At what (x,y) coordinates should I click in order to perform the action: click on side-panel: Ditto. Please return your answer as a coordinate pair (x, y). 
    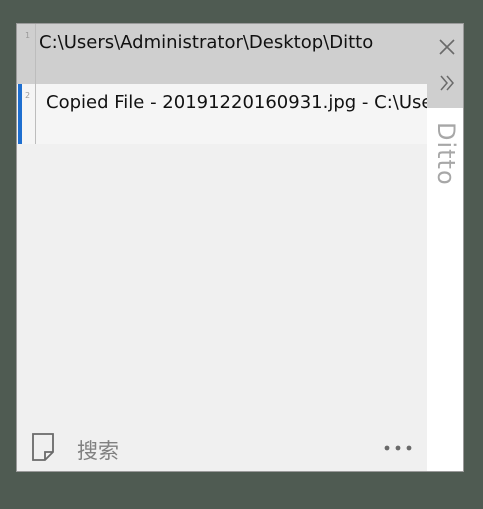
    Looking at the image, I should click on (445, 247).